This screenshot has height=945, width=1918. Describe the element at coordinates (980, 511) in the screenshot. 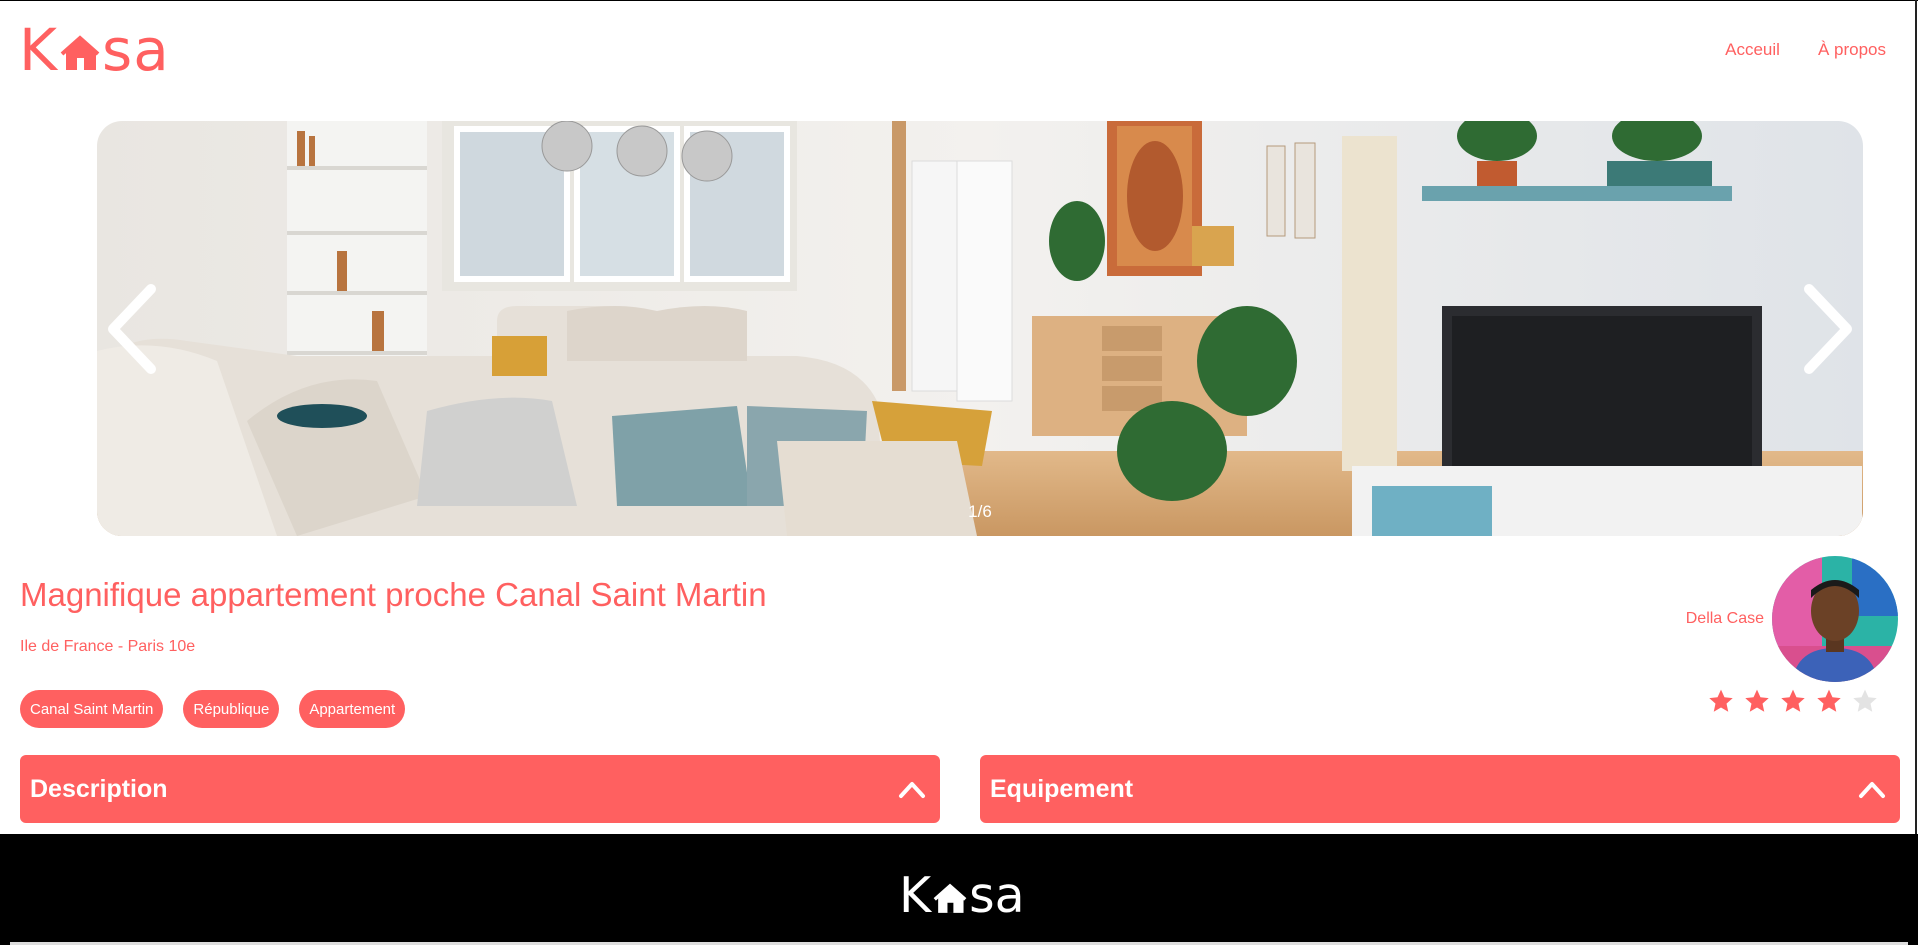

I see `photo-counter: 1/6` at that location.